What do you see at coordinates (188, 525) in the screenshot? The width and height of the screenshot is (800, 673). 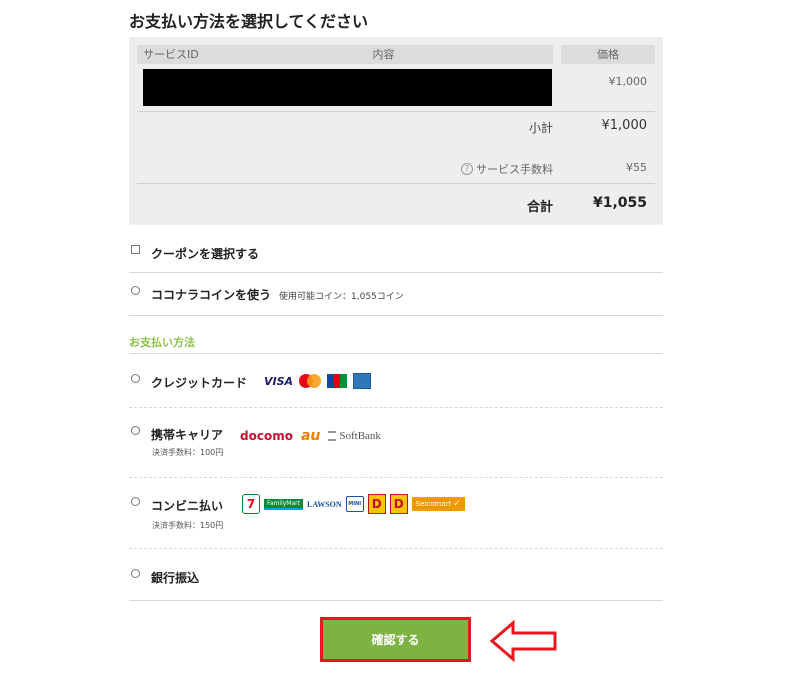 I see `convenience-store-fee: 決済手数料：150円` at bounding box center [188, 525].